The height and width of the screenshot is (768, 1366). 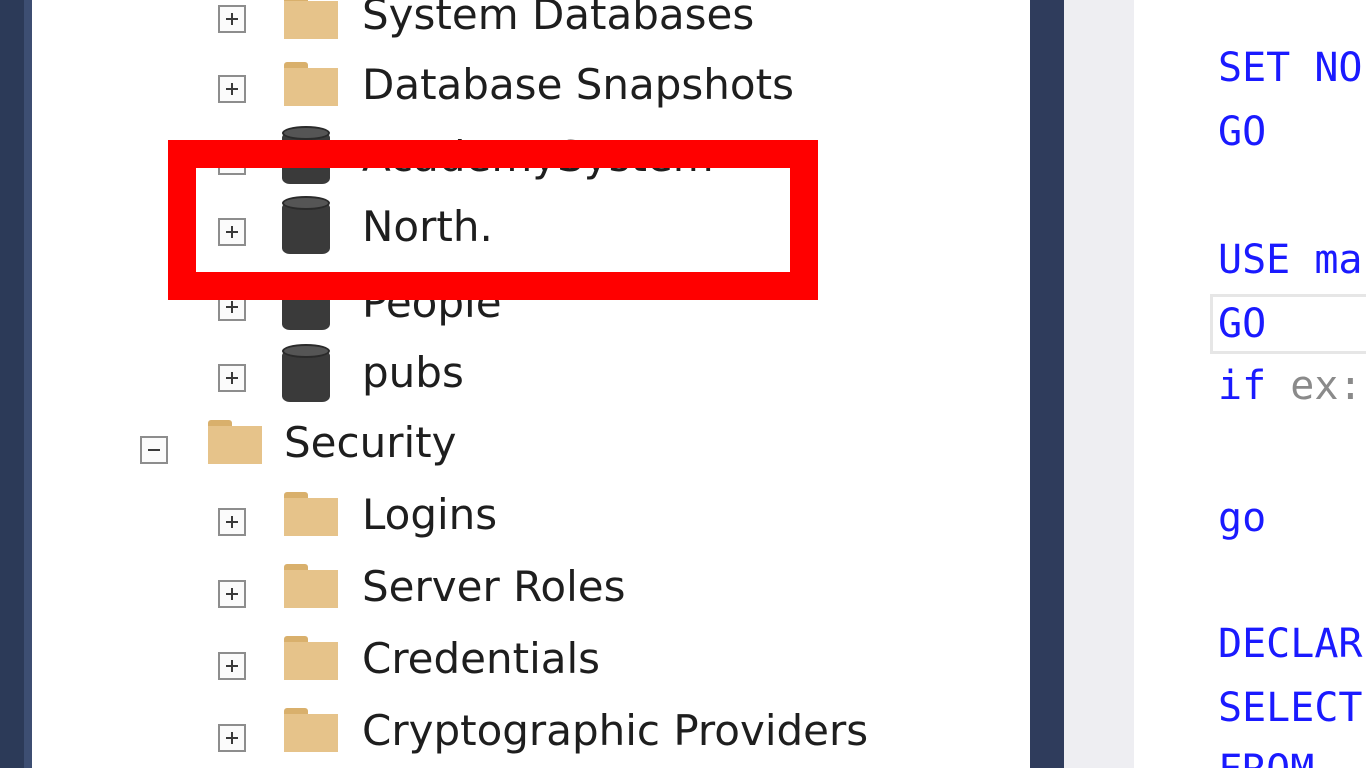 What do you see at coordinates (370, 442) in the screenshot?
I see `tree-node-label: Security` at bounding box center [370, 442].